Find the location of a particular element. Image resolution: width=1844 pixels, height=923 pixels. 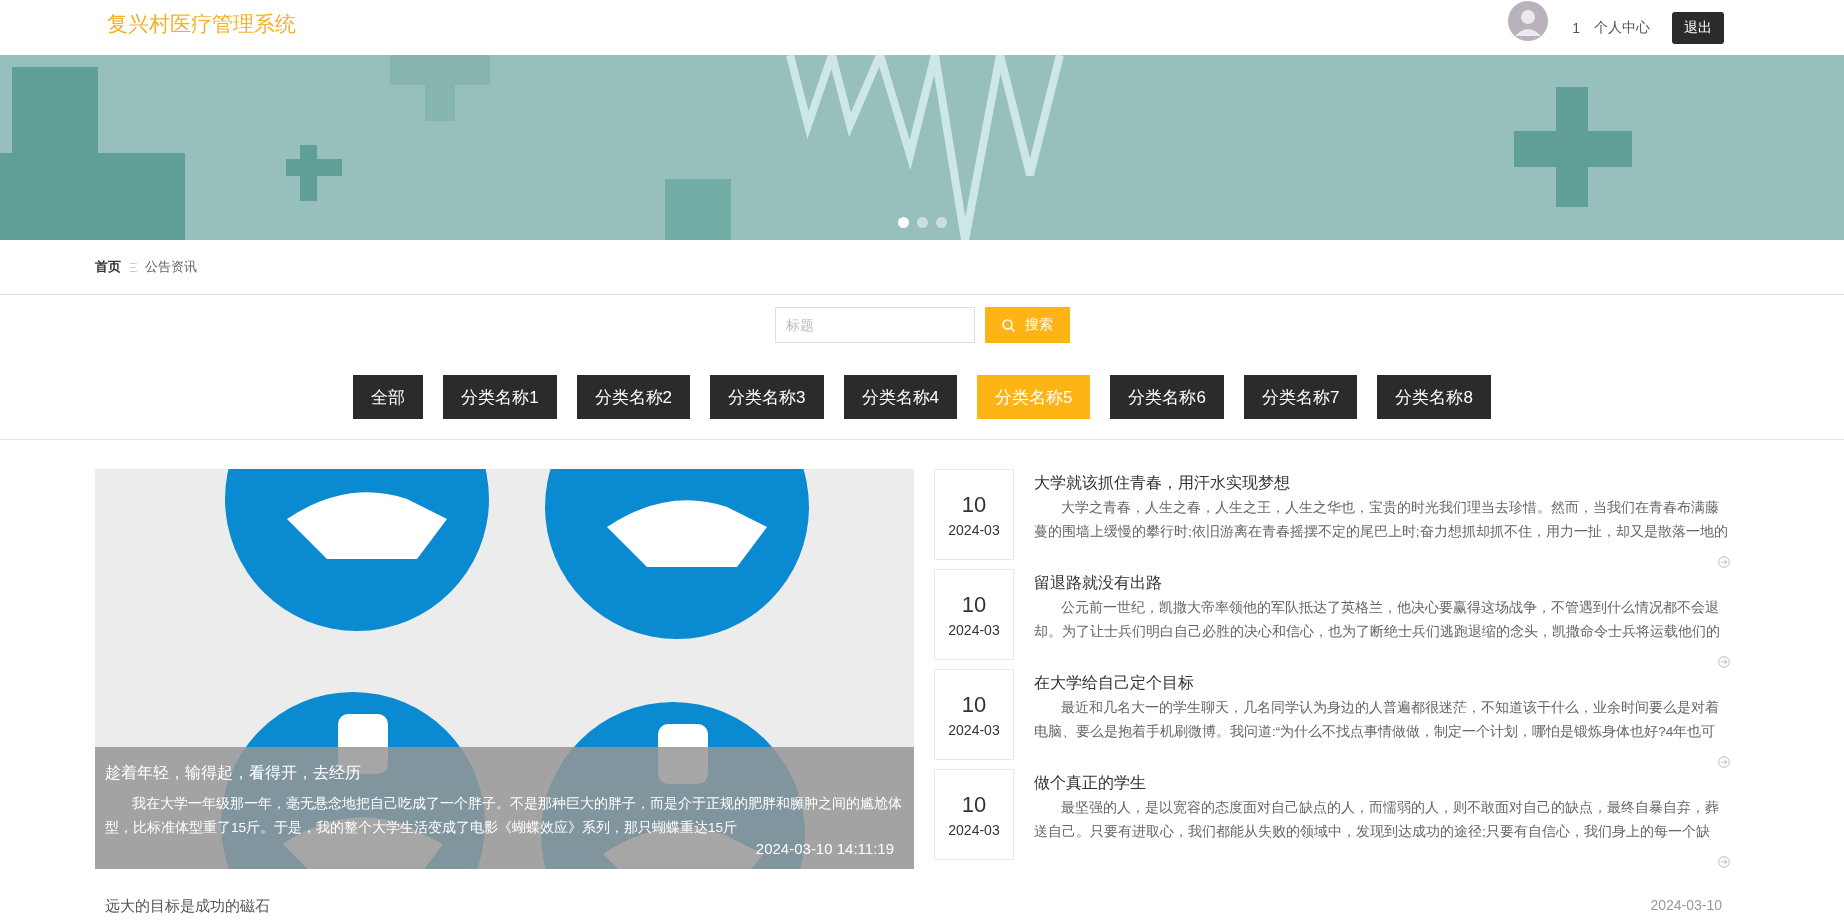

category-tab: 分类名称8 is located at coordinates (1434, 397).